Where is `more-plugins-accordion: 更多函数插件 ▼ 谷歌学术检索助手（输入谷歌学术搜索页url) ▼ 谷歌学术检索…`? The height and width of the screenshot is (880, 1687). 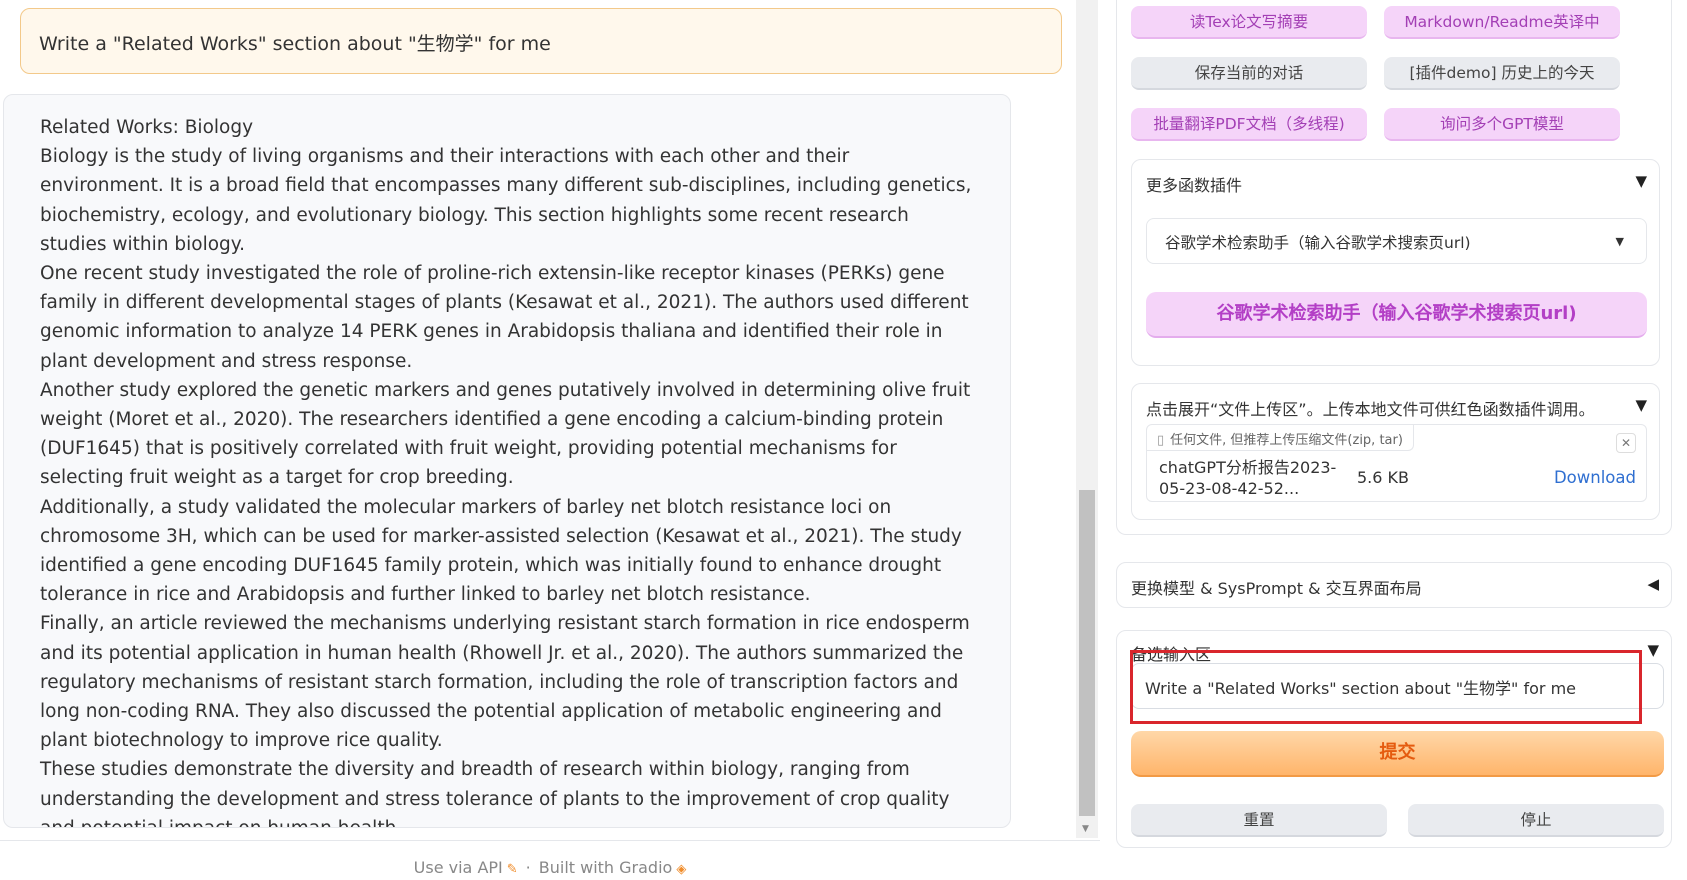 more-plugins-accordion: 更多函数插件 ▼ 谷歌学术检索助手（输入谷歌学术搜索页url) ▼ 谷歌学术检索… is located at coordinates (1395, 262).